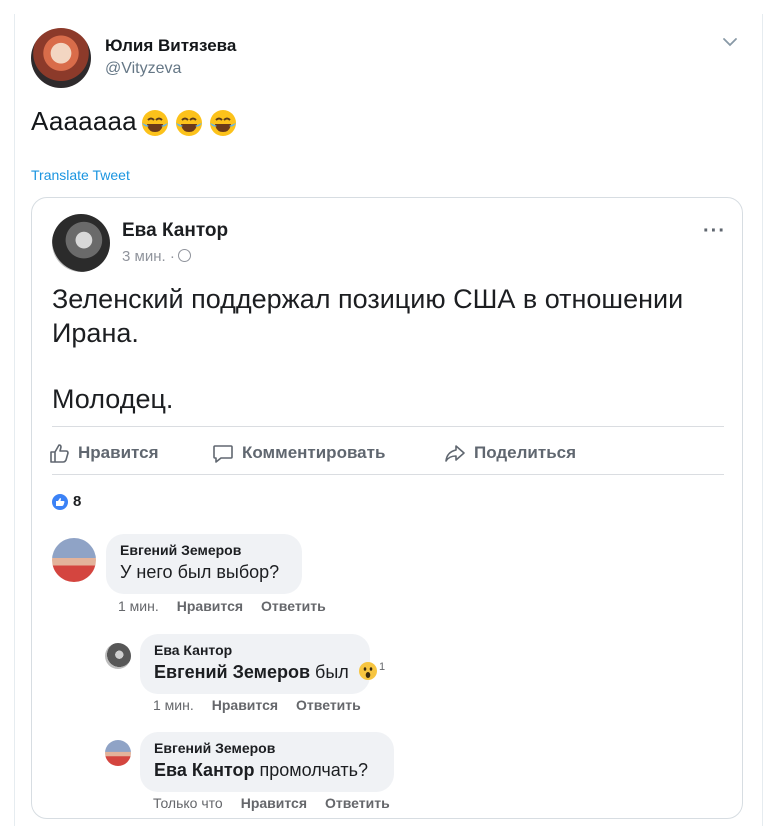  Describe the element at coordinates (184, 255) in the screenshot. I see `globe-icon` at that location.